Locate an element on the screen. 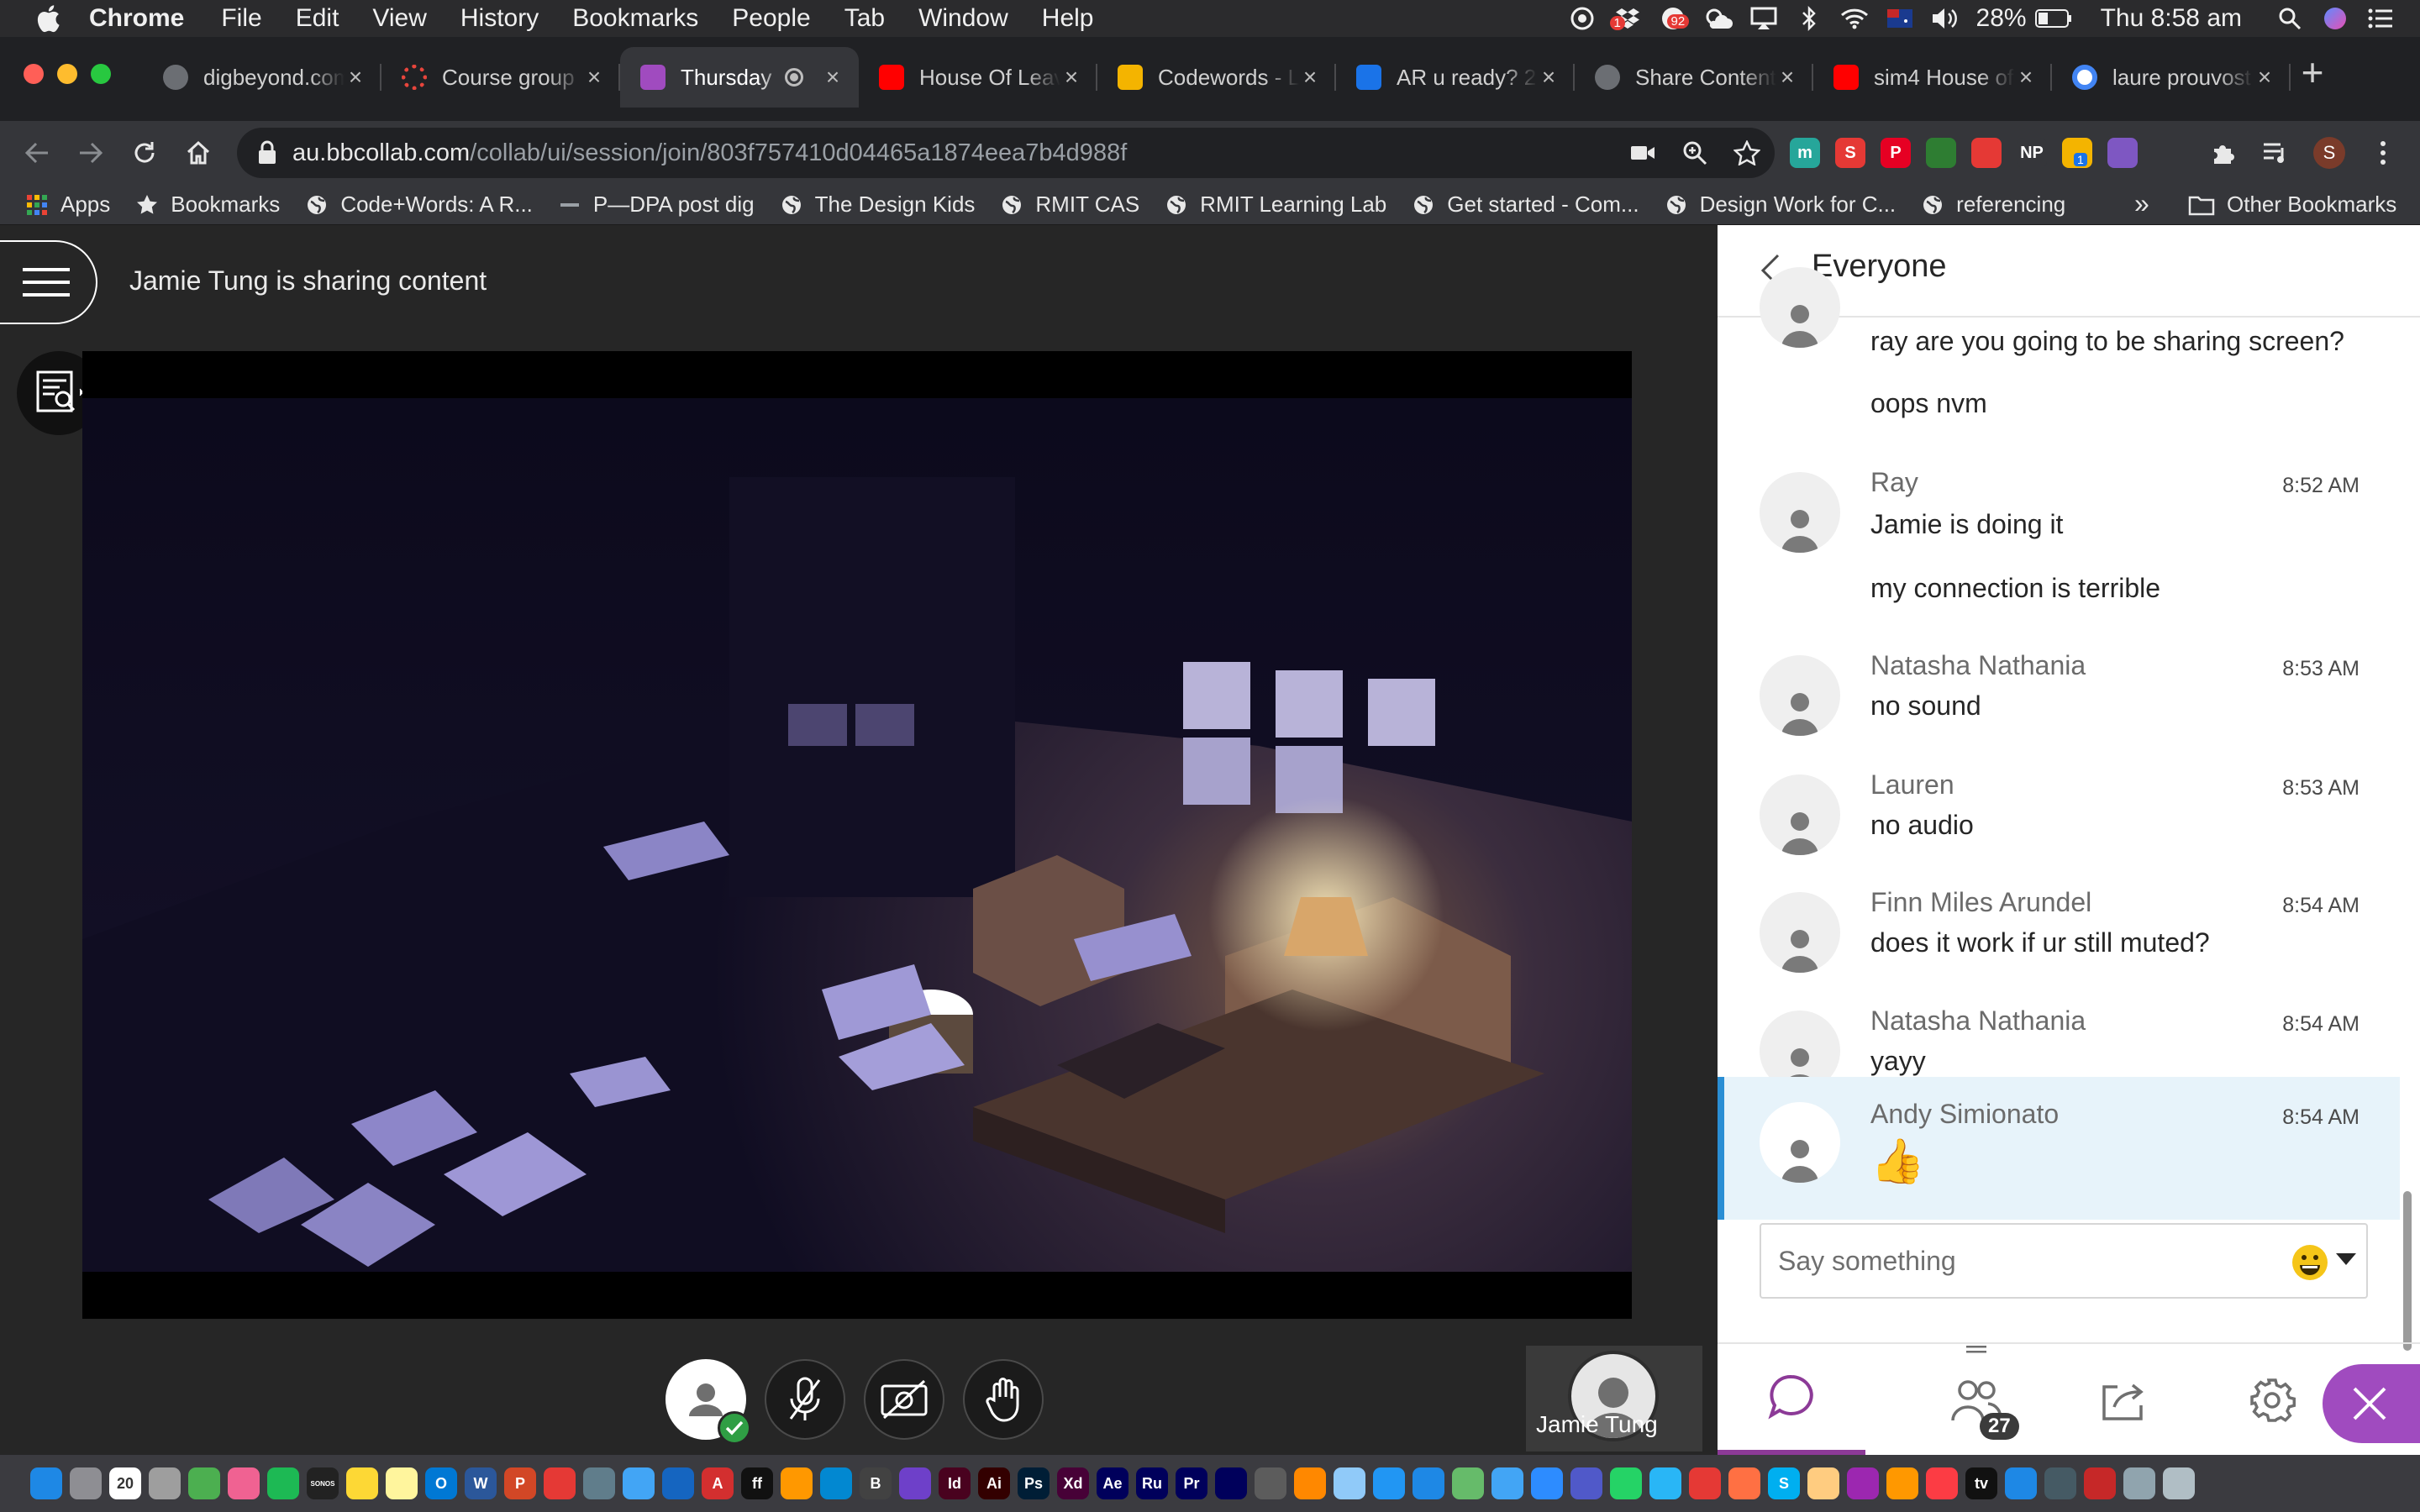 Image resolution: width=2420 pixels, height=1512 pixels. dock-app-app-store-icon is located at coordinates (1428, 1483).